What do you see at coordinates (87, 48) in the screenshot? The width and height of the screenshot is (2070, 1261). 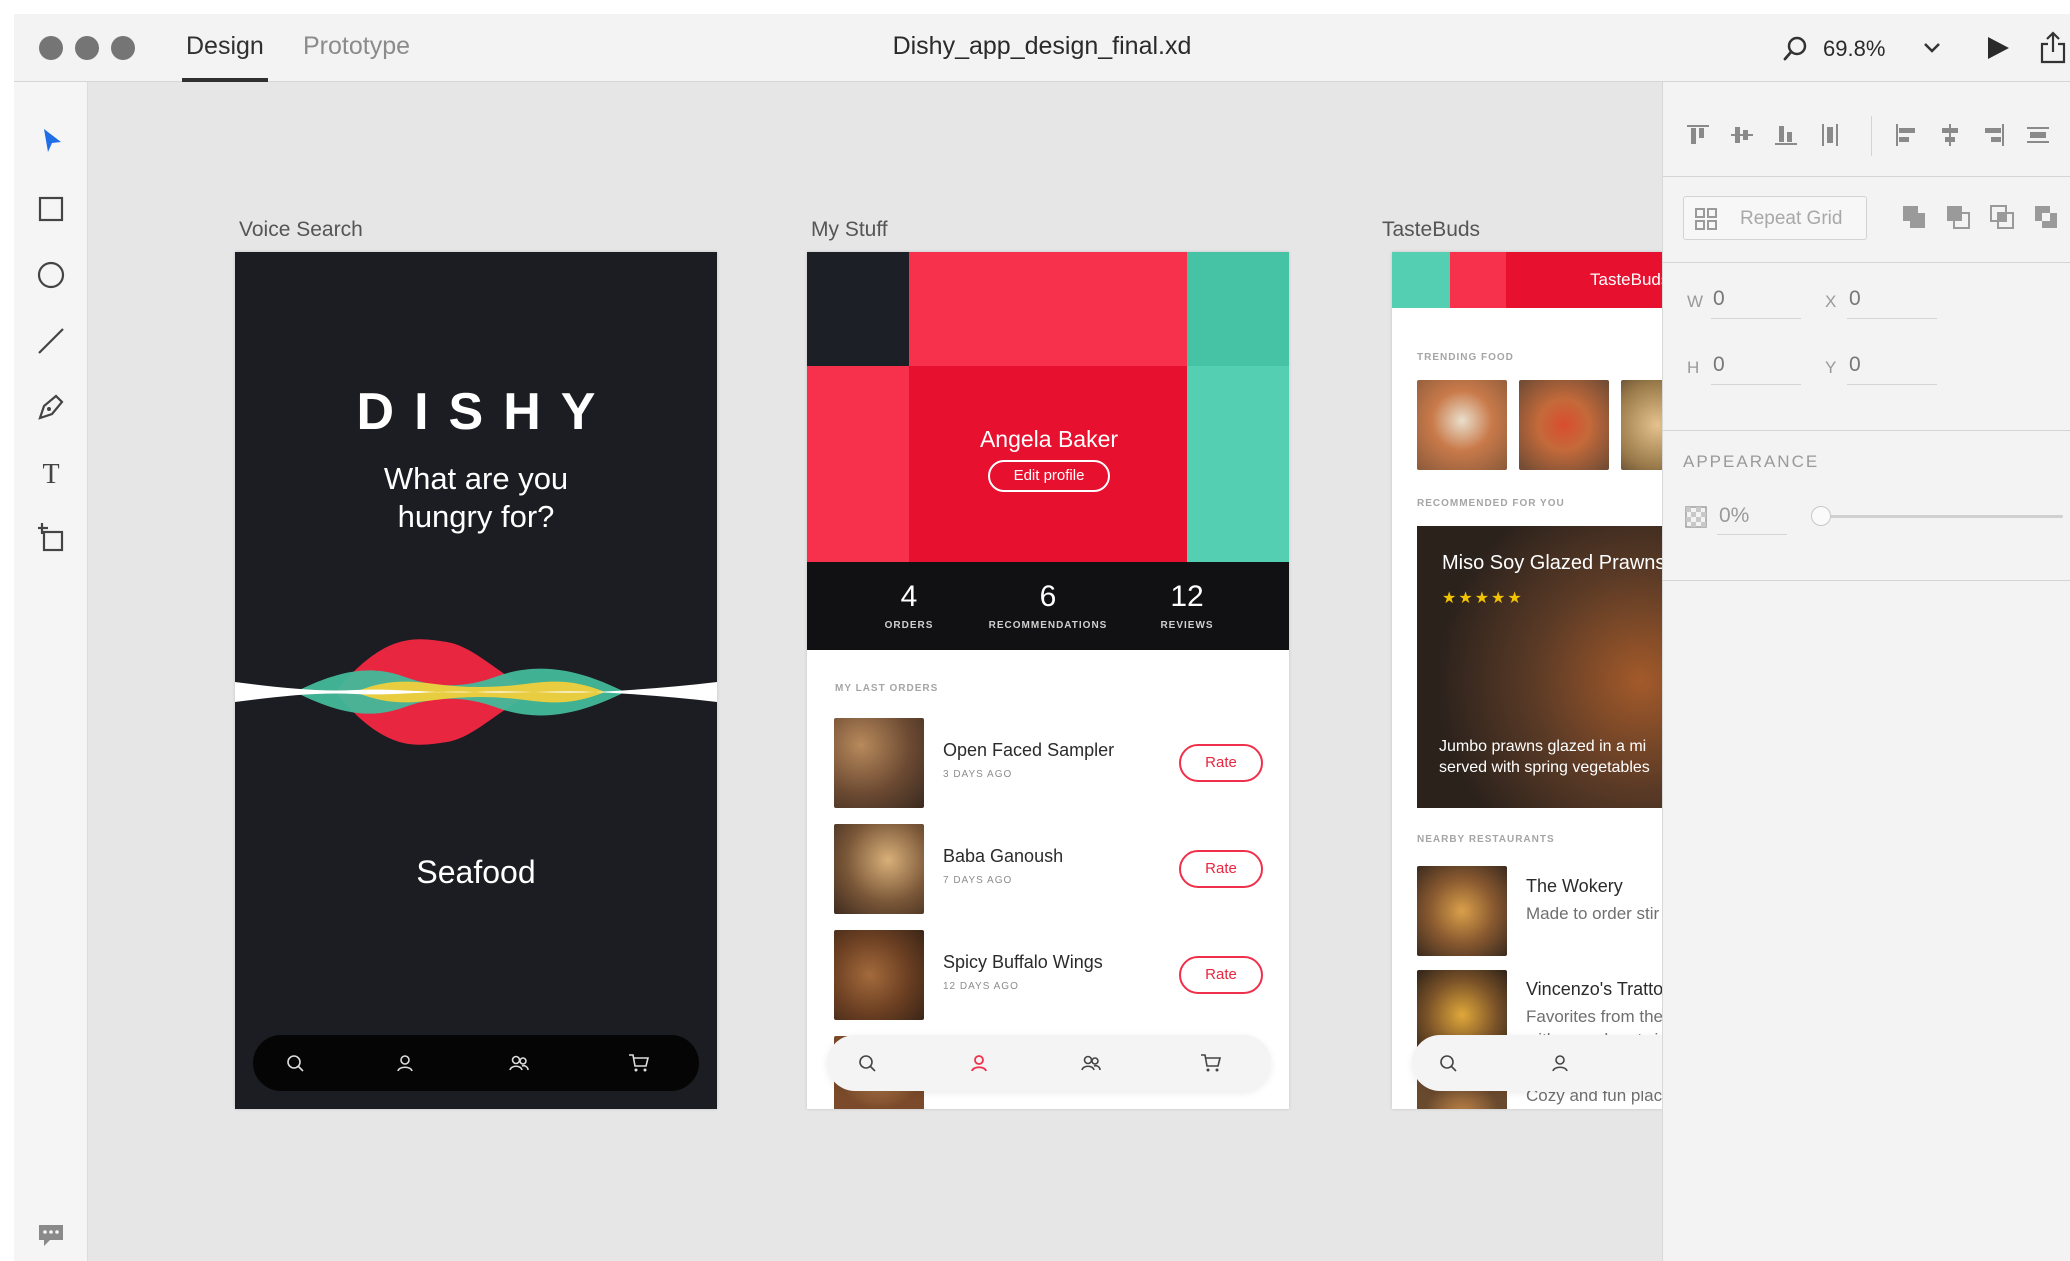 I see `minimize-window-button` at bounding box center [87, 48].